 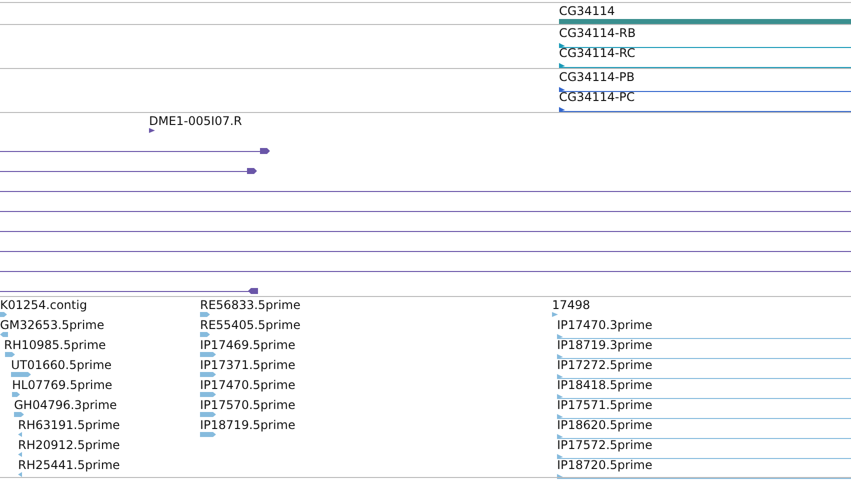 I want to click on feature-label: DME1-005I07.R, so click(x=195, y=121).